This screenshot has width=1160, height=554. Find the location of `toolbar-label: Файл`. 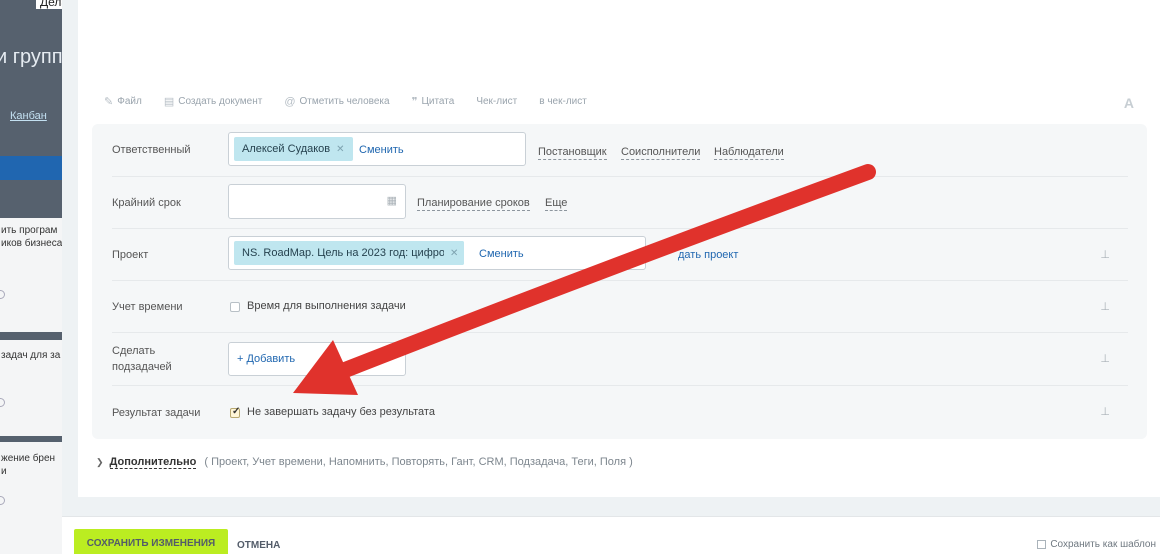

toolbar-label: Файл is located at coordinates (129, 101).